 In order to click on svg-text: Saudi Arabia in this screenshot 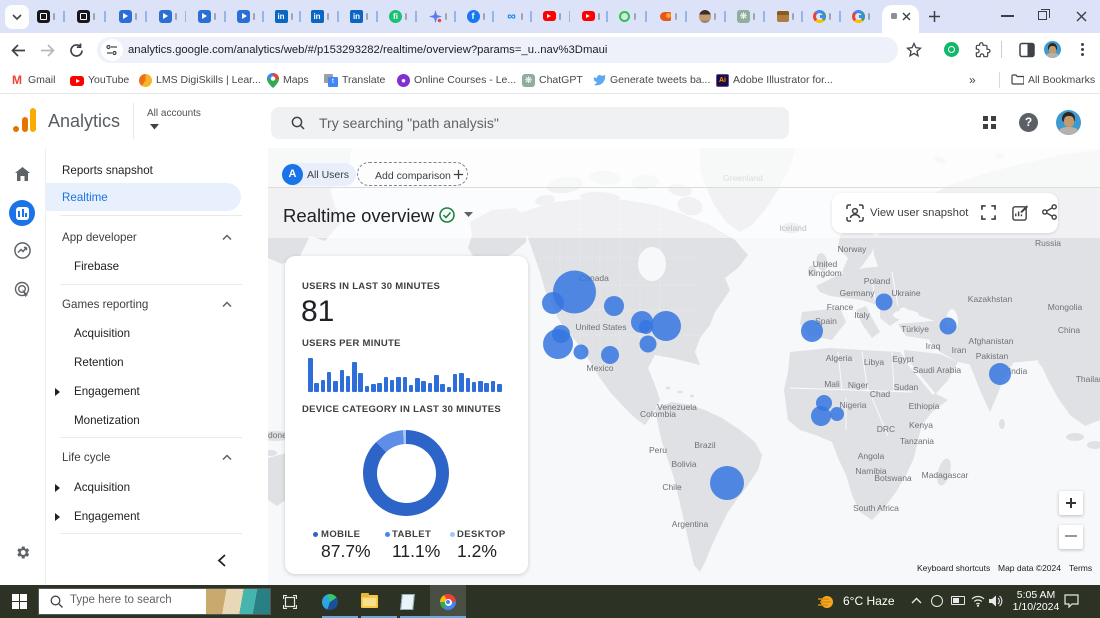, I will do `click(937, 370)`.